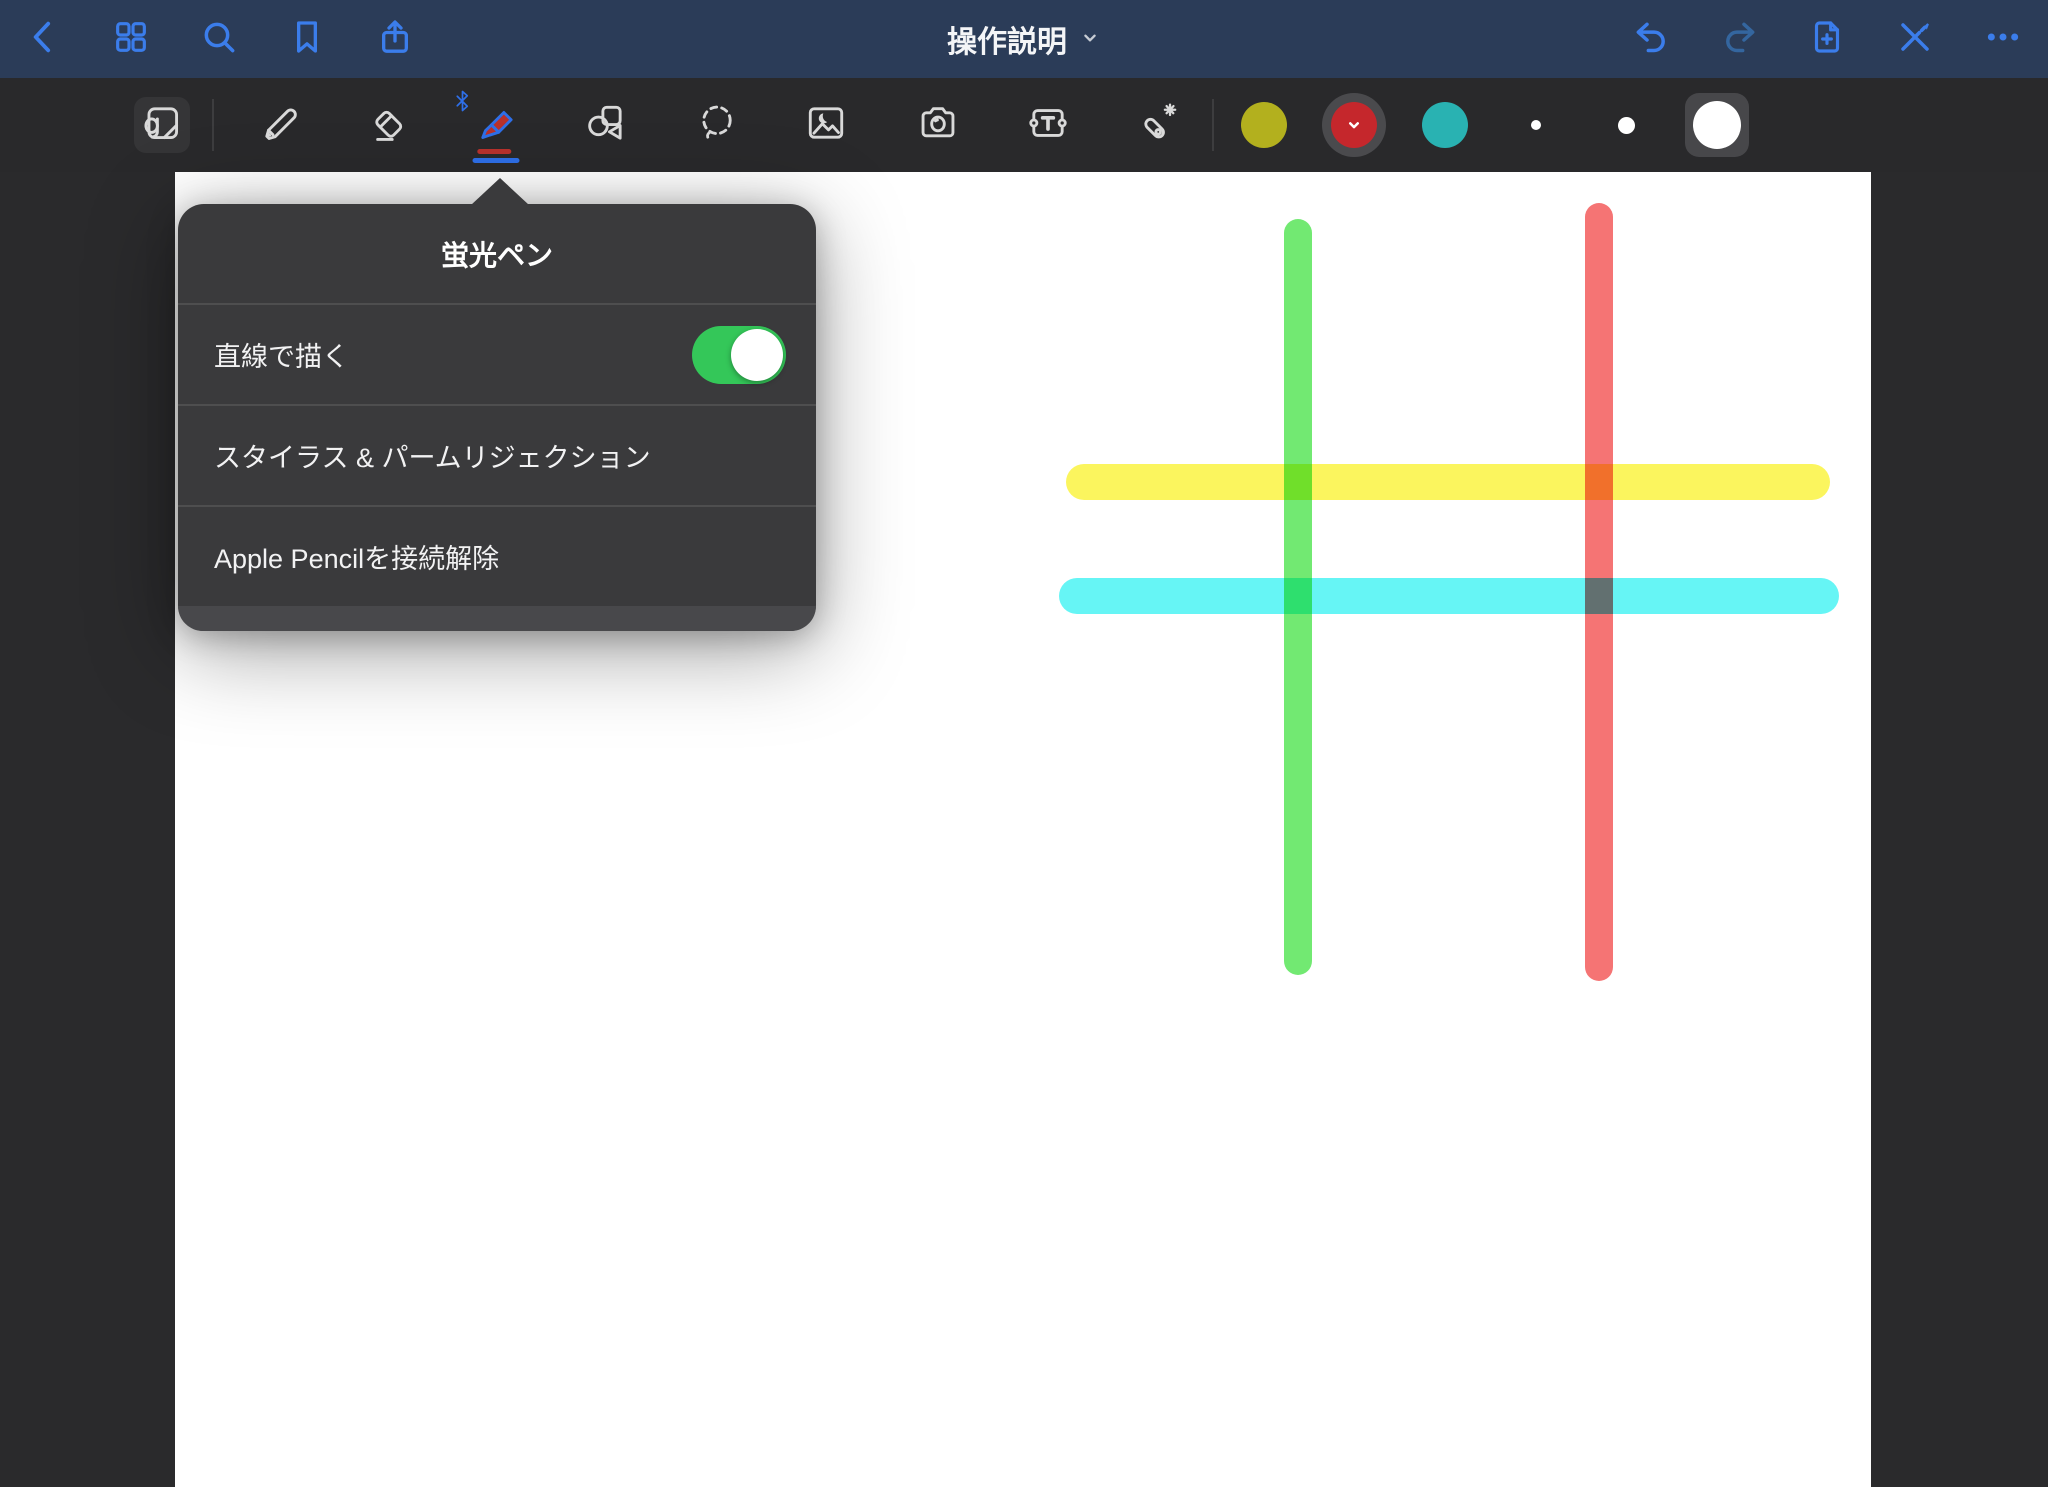 The image size is (2048, 1487). I want to click on toolbar-collapse-icon, so click(162, 125).